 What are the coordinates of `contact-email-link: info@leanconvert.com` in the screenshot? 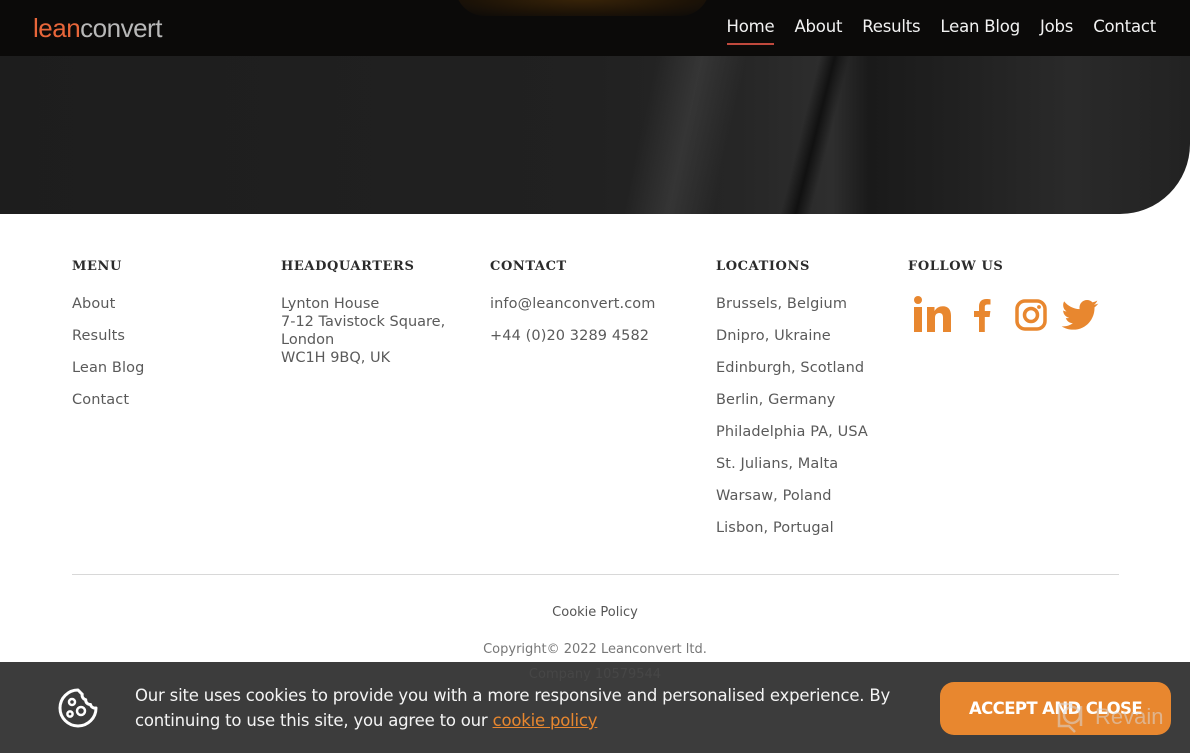 It's located at (572, 304).